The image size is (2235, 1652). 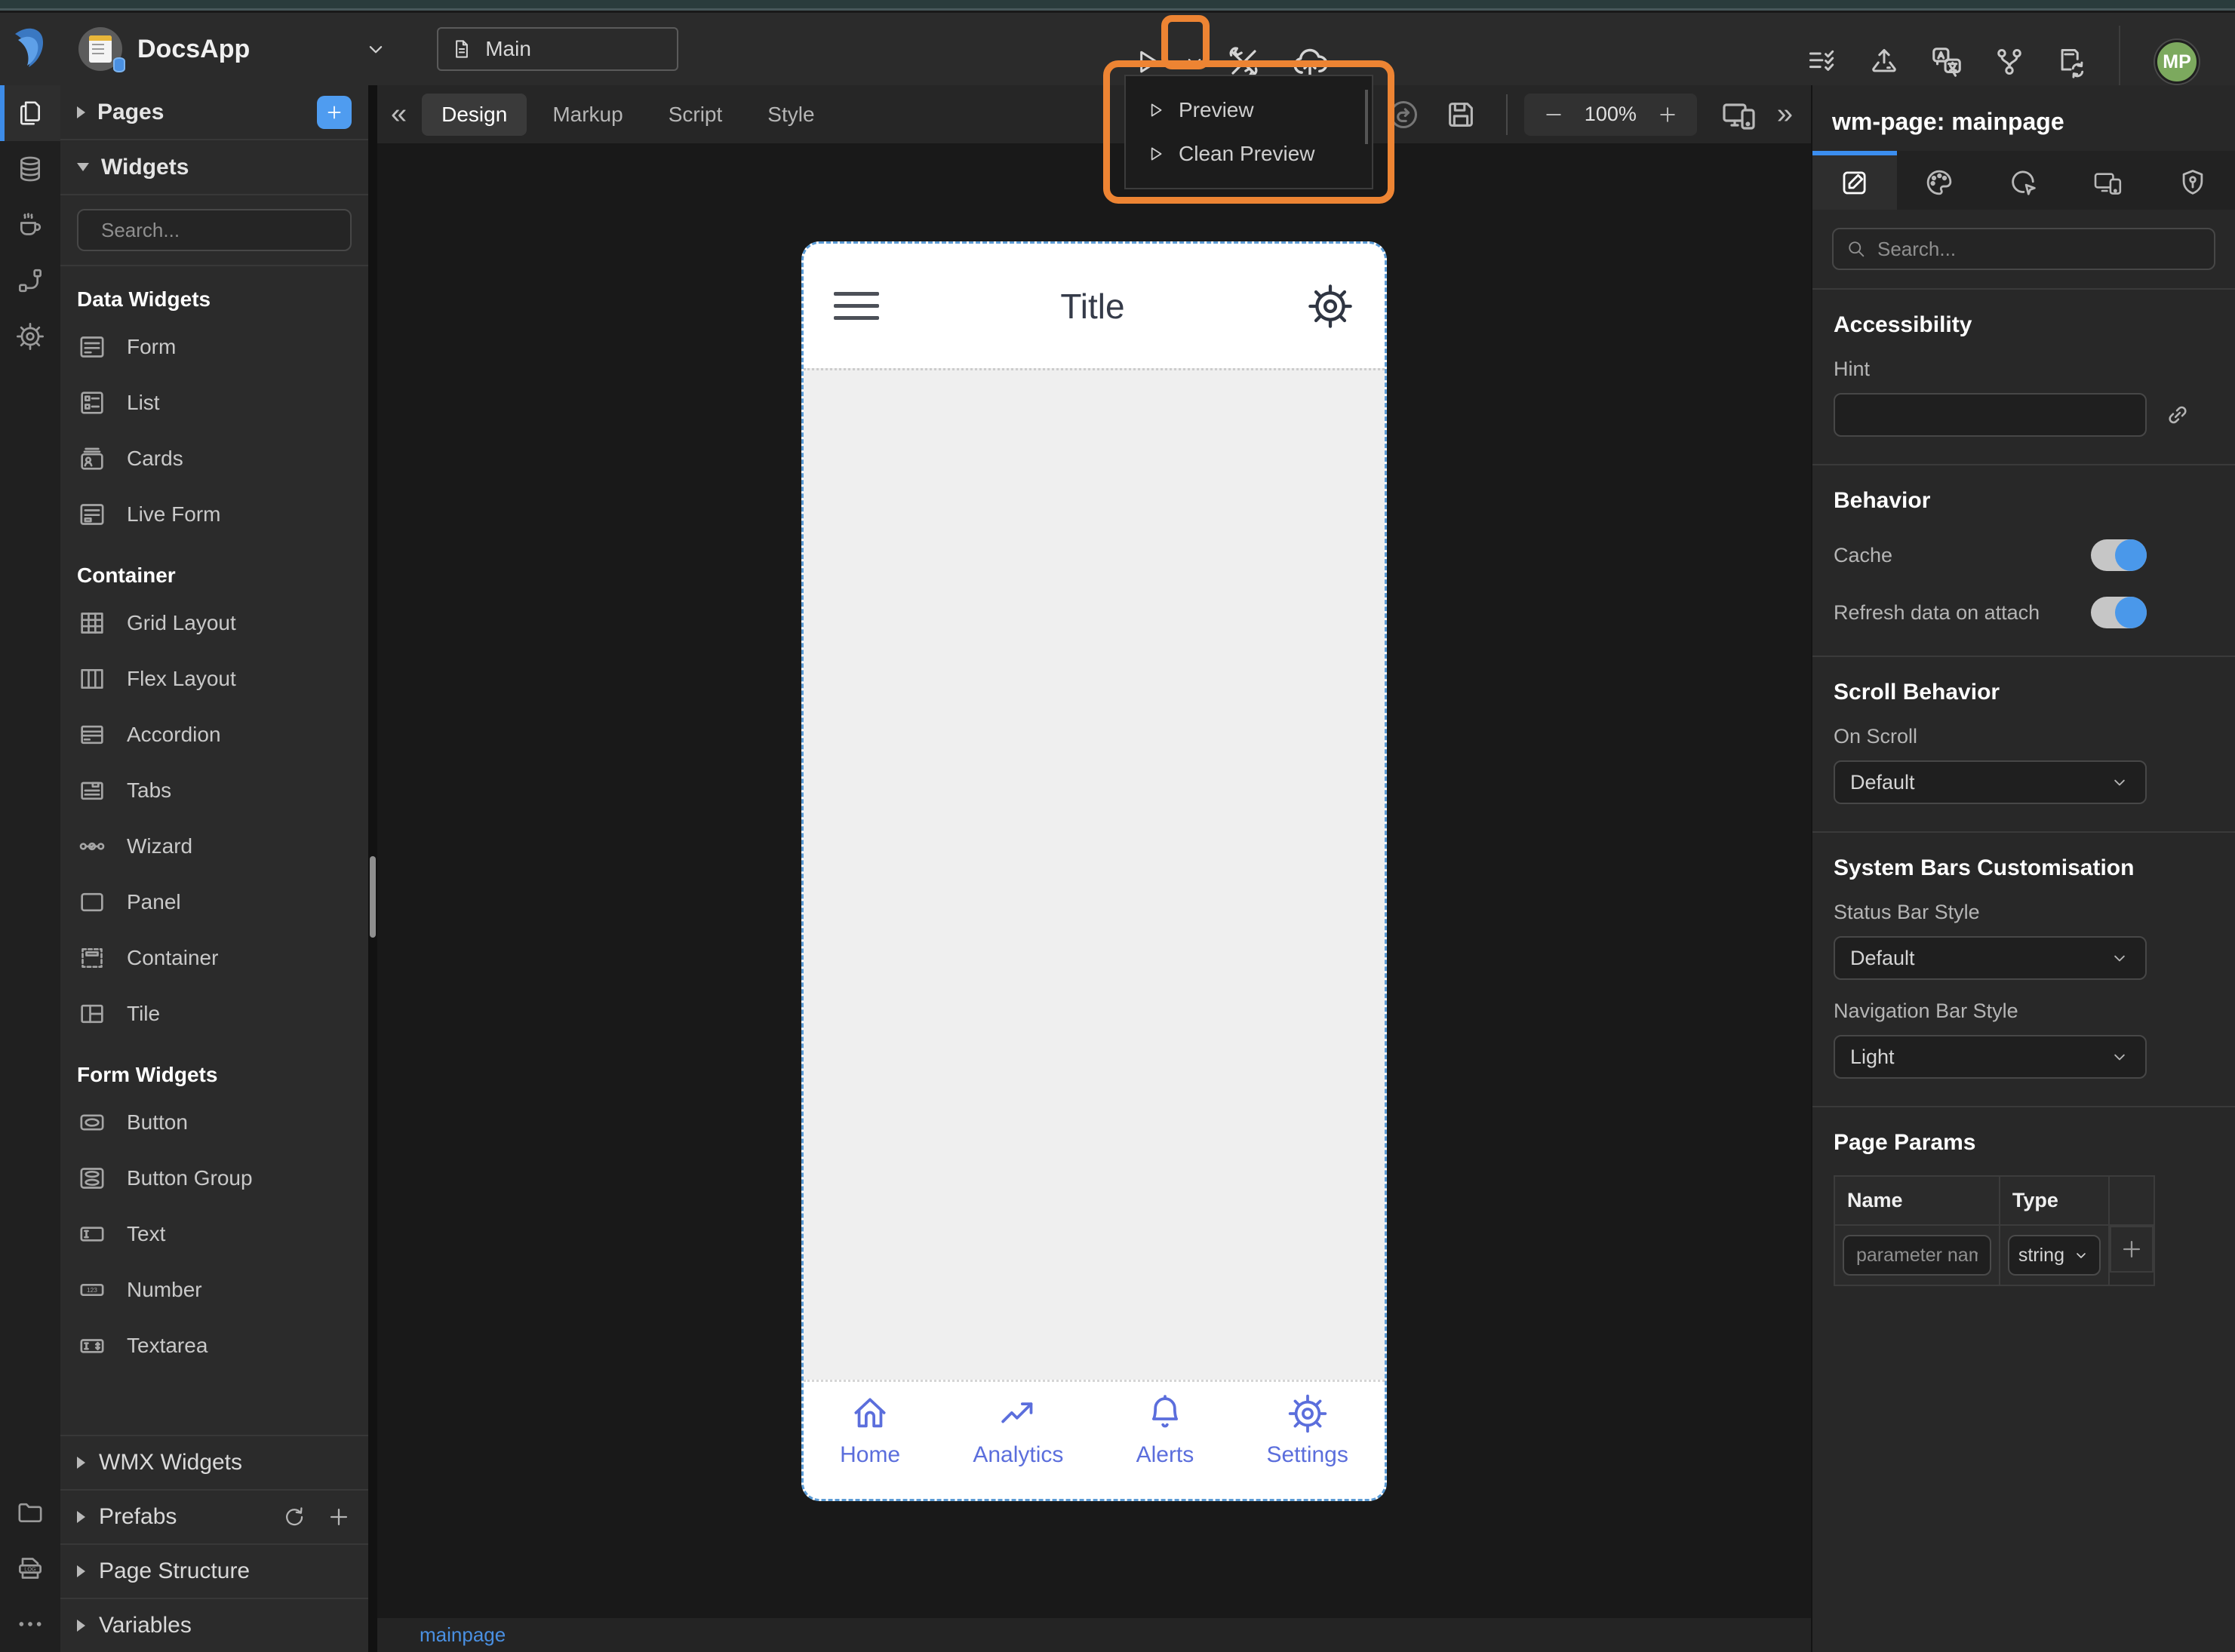 I want to click on tab-devices, so click(x=2108, y=180).